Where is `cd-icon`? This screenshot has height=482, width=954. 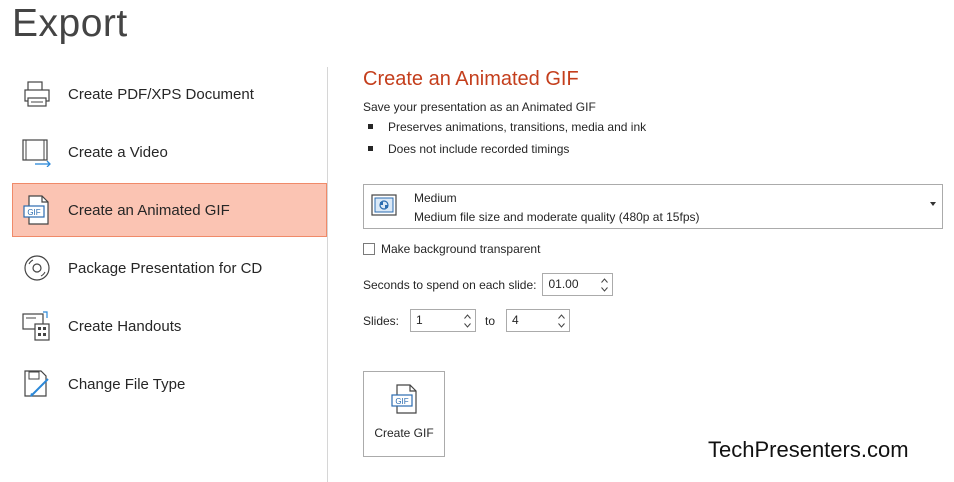 cd-icon is located at coordinates (37, 268).